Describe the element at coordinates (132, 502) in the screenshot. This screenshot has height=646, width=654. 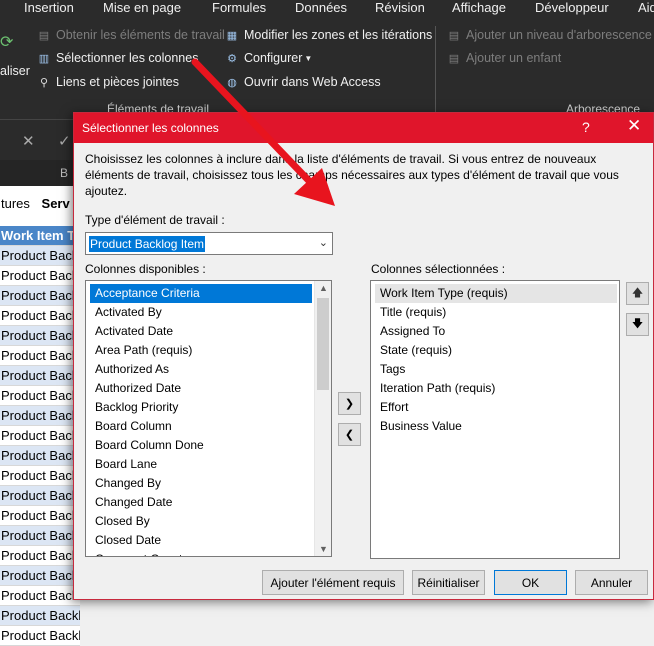
I see `available-column-item: Changed Date` at that location.